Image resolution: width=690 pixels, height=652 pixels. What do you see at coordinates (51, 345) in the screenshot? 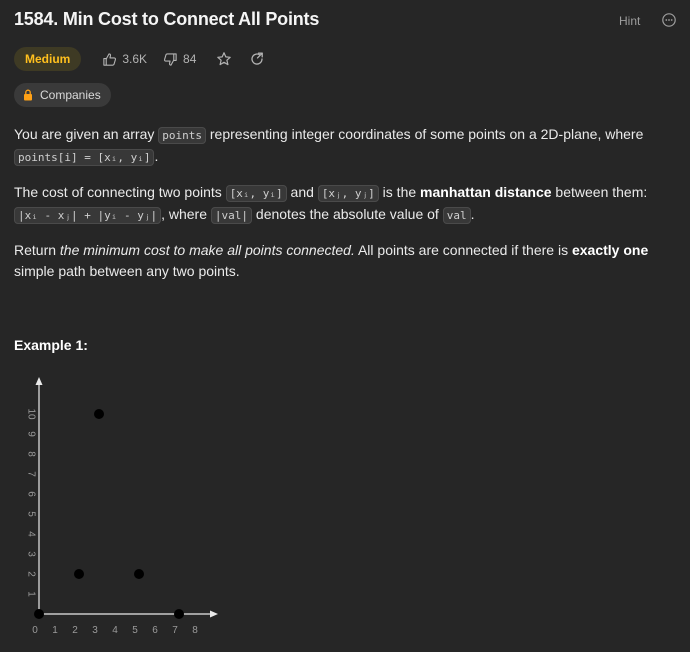
I see `example-title: Example 1:` at bounding box center [51, 345].